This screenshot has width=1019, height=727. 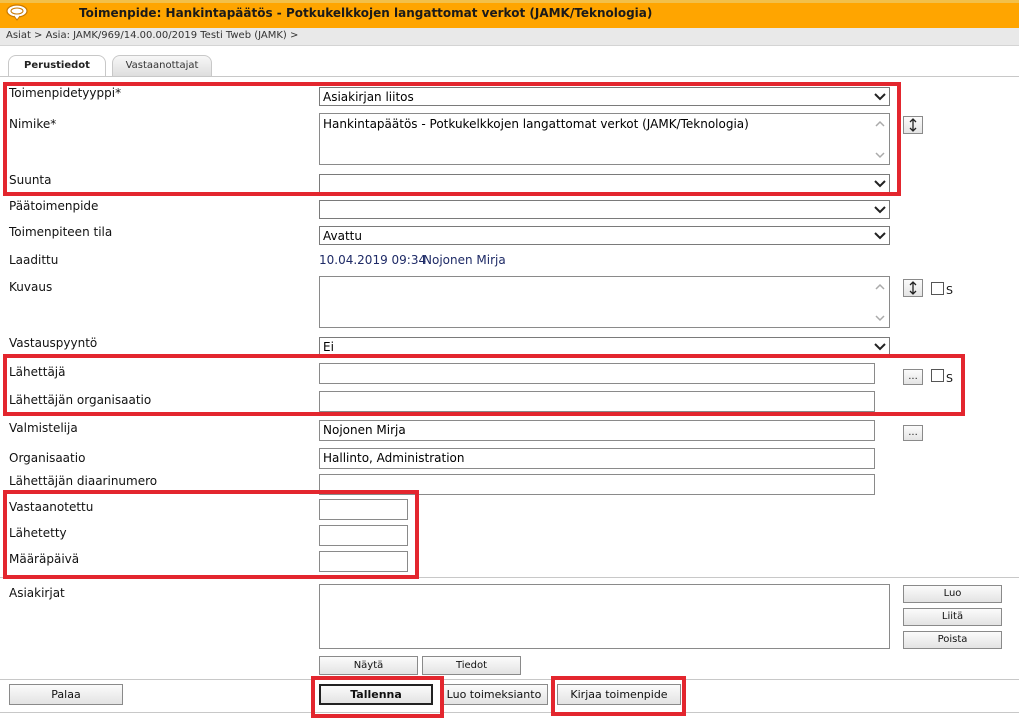 What do you see at coordinates (34, 260) in the screenshot?
I see `label-laadittu: Laadittu` at bounding box center [34, 260].